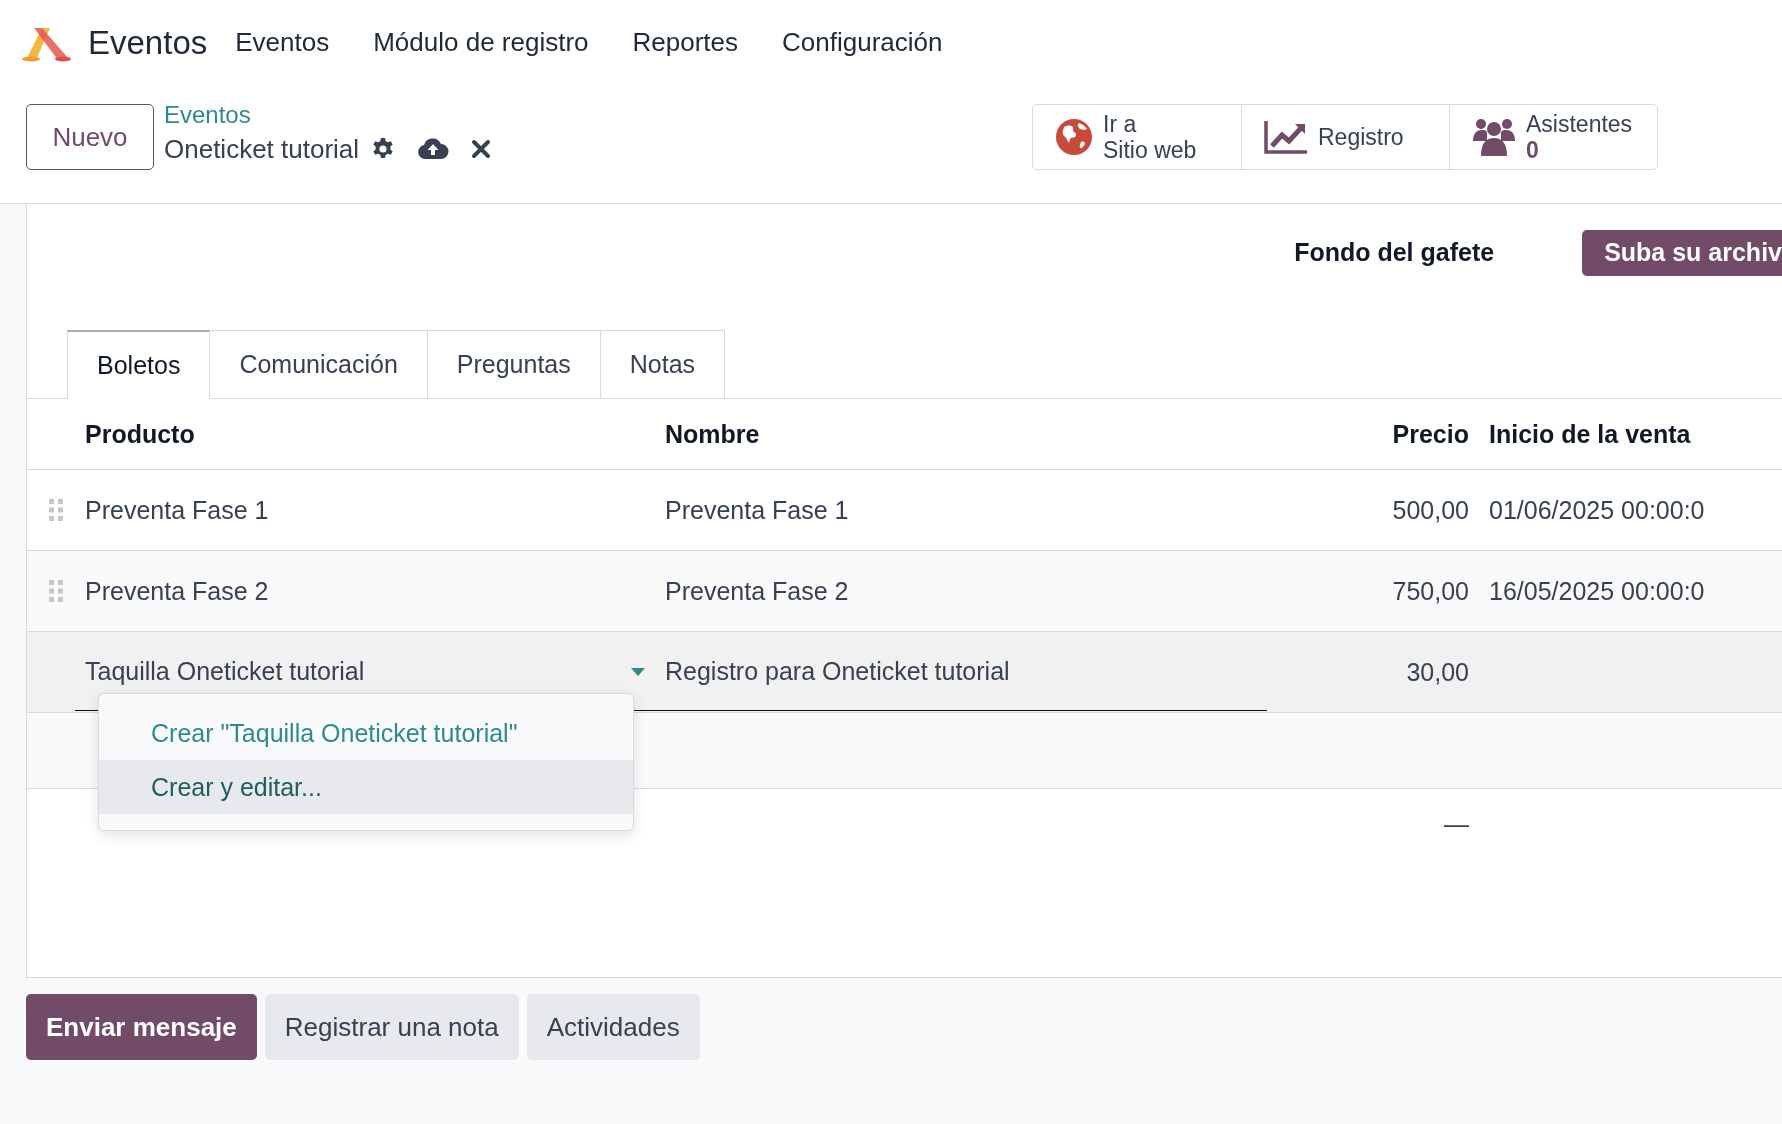 The image size is (1782, 1124). I want to click on menu-item: Módulo de registro, so click(481, 42).